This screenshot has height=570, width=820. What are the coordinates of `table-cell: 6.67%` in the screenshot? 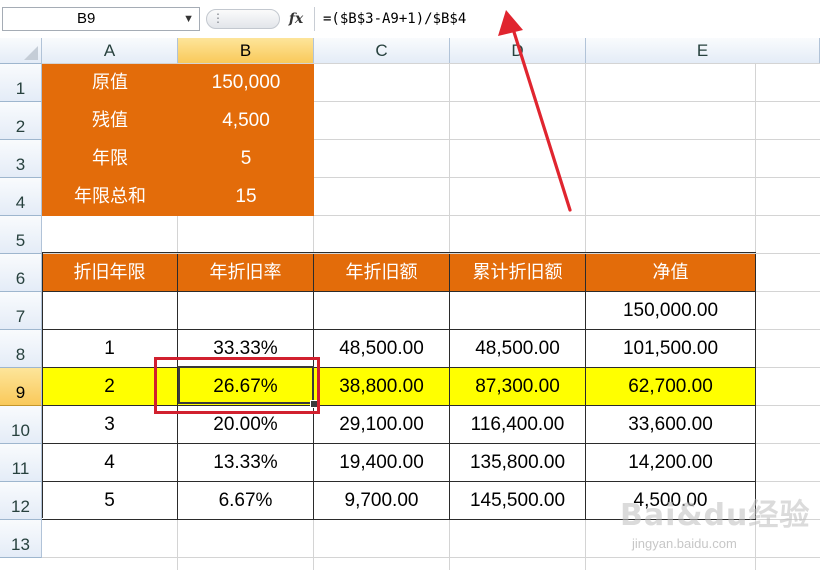 It's located at (246, 501).